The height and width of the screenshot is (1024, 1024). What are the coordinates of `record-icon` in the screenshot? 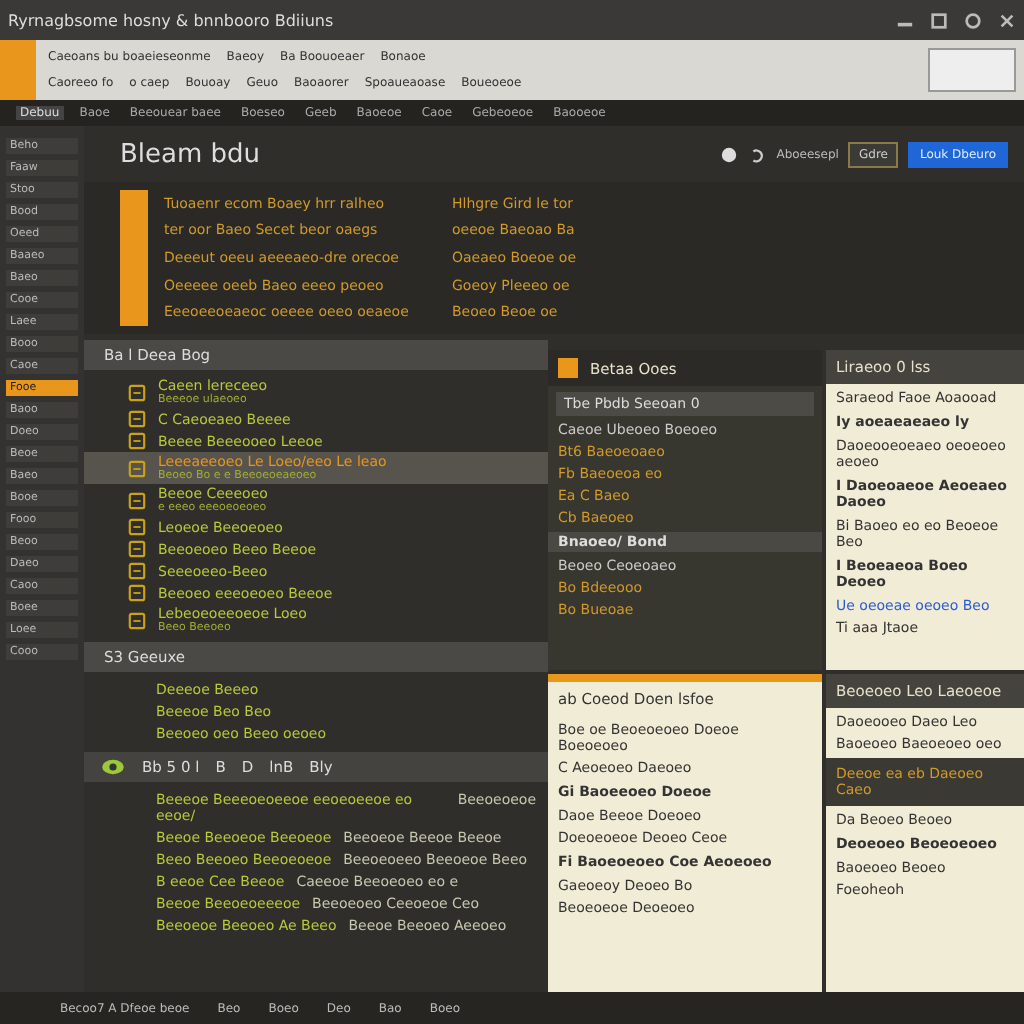 It's located at (729, 154).